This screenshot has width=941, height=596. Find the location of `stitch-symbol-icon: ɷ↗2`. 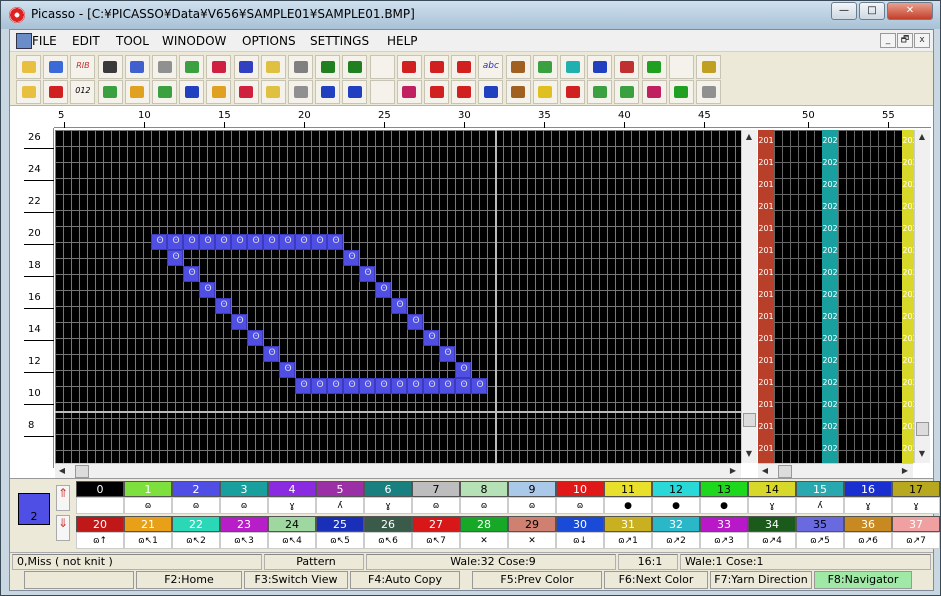

stitch-symbol-icon: ɷ↗2 is located at coordinates (676, 540).